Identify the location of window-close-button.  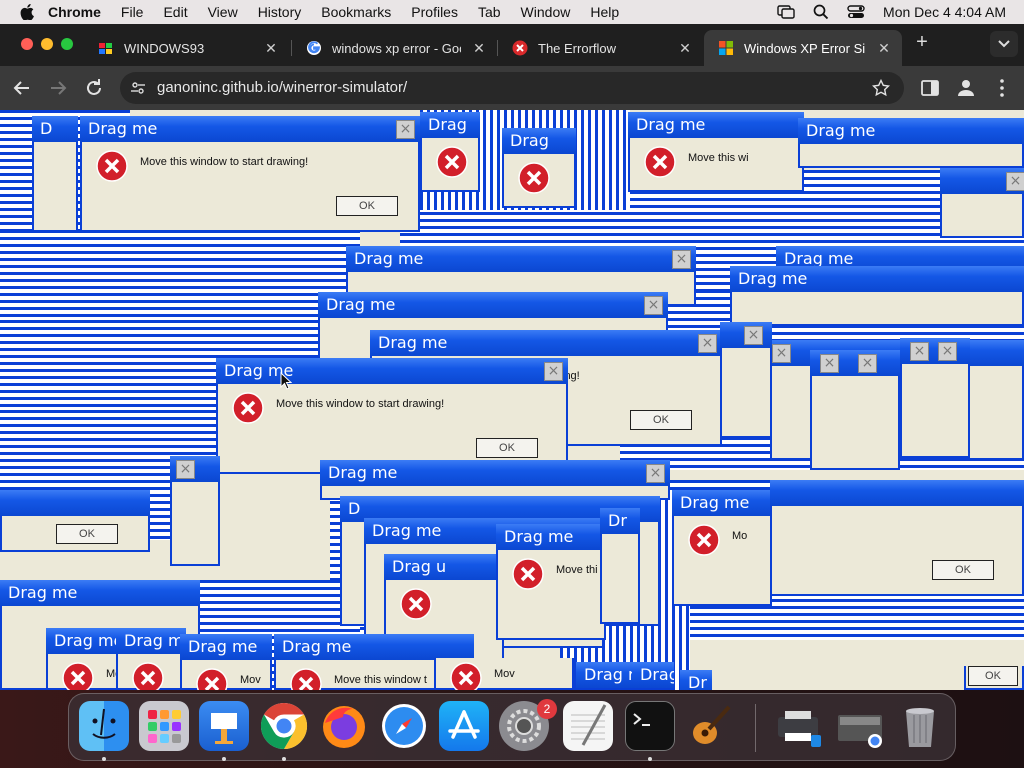
(27, 44).